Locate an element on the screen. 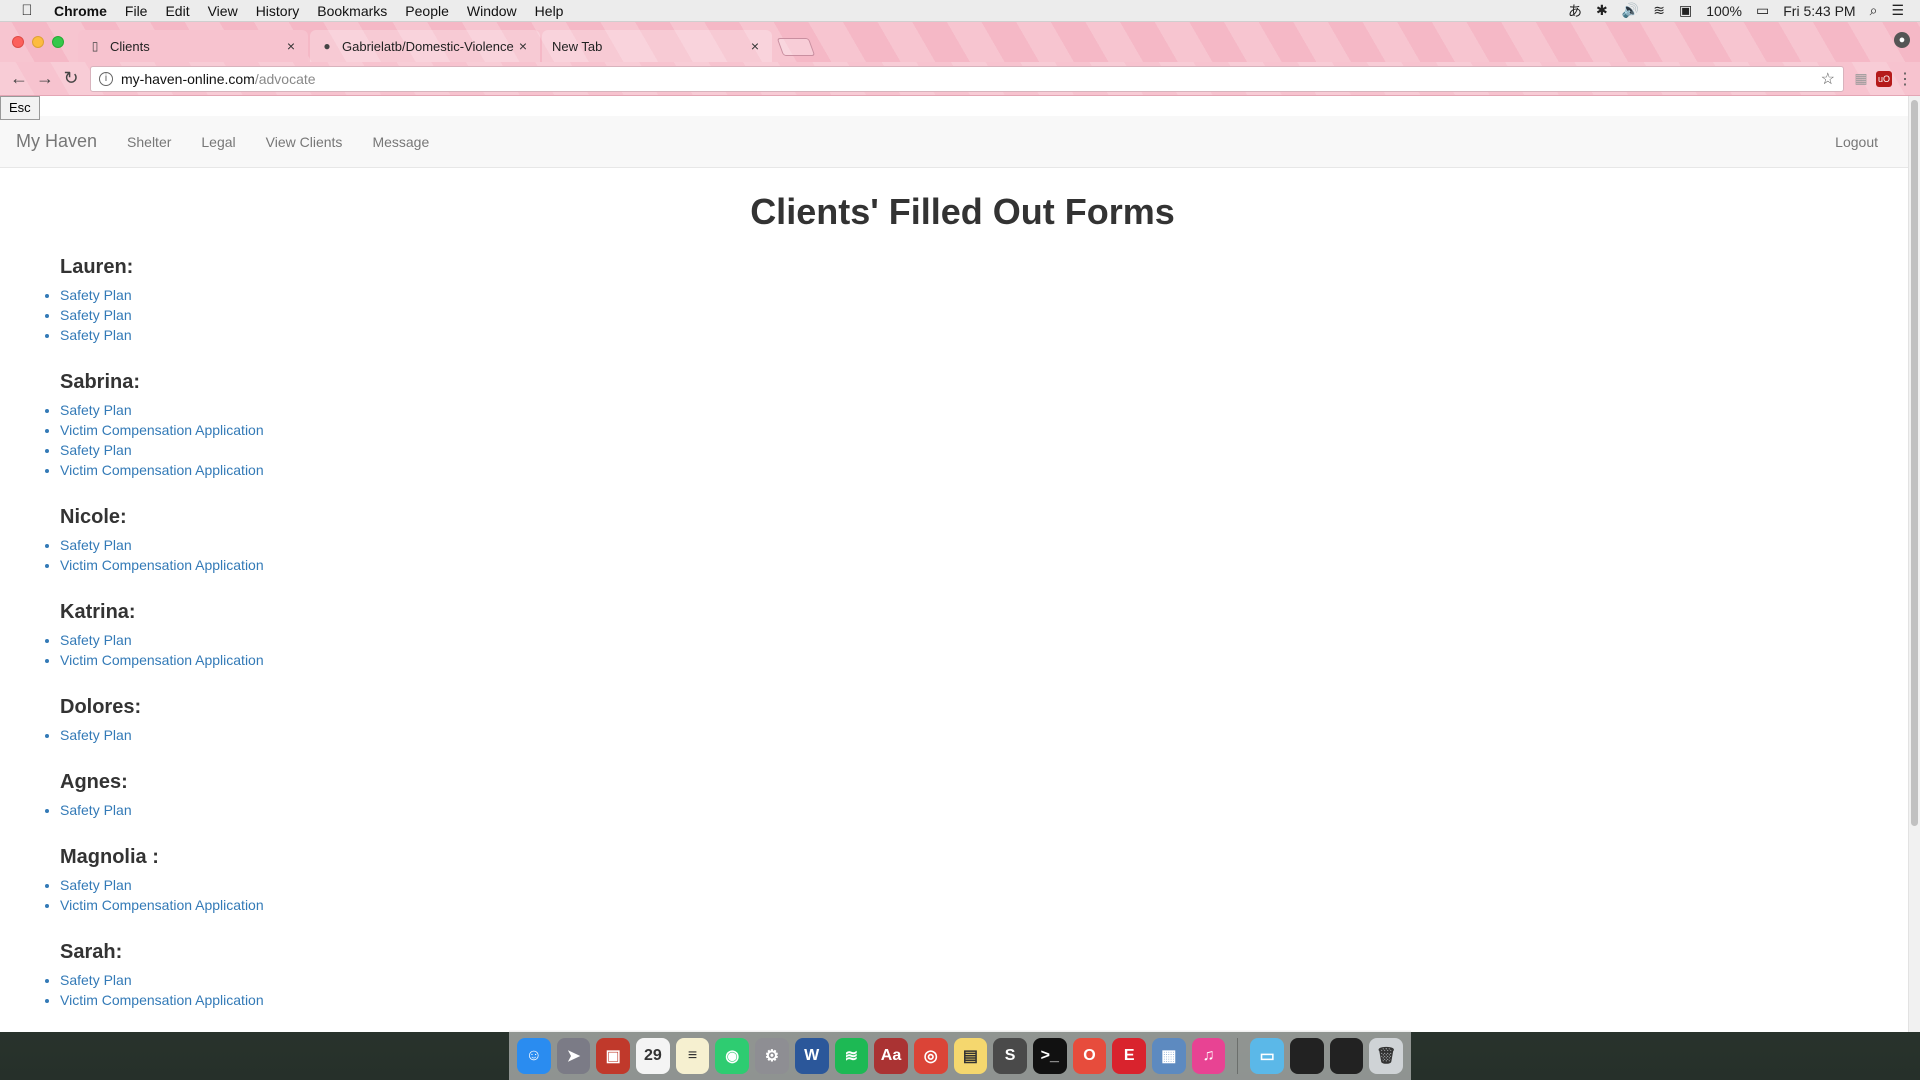 The height and width of the screenshot is (1080, 1920). menu-app-name: Chrome is located at coordinates (85, 11).